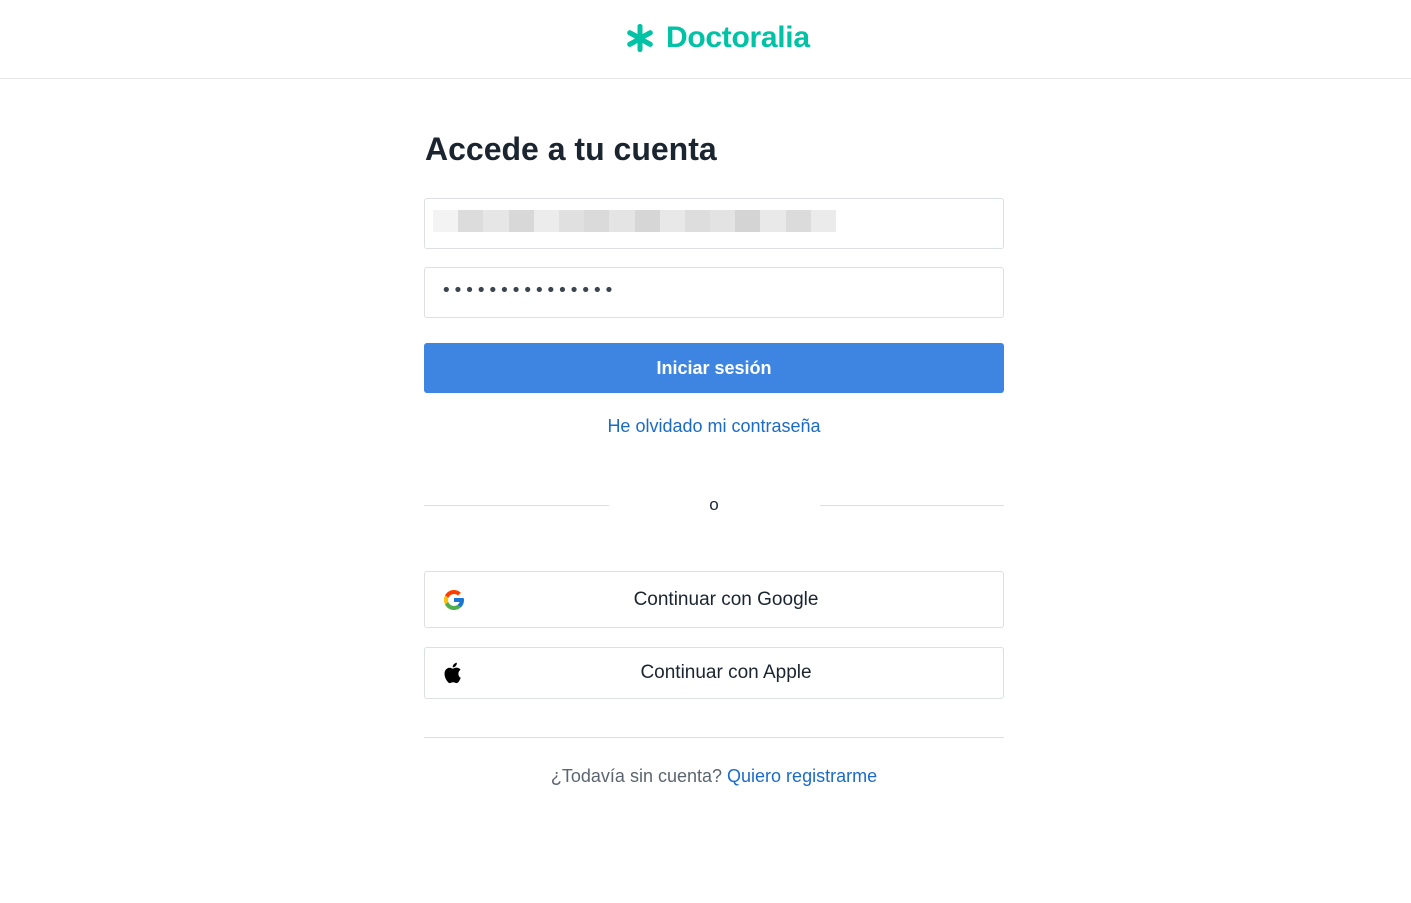 Image resolution: width=1411 pixels, height=903 pixels. I want to click on top-bar: Doctoralia, so click(705, 39).